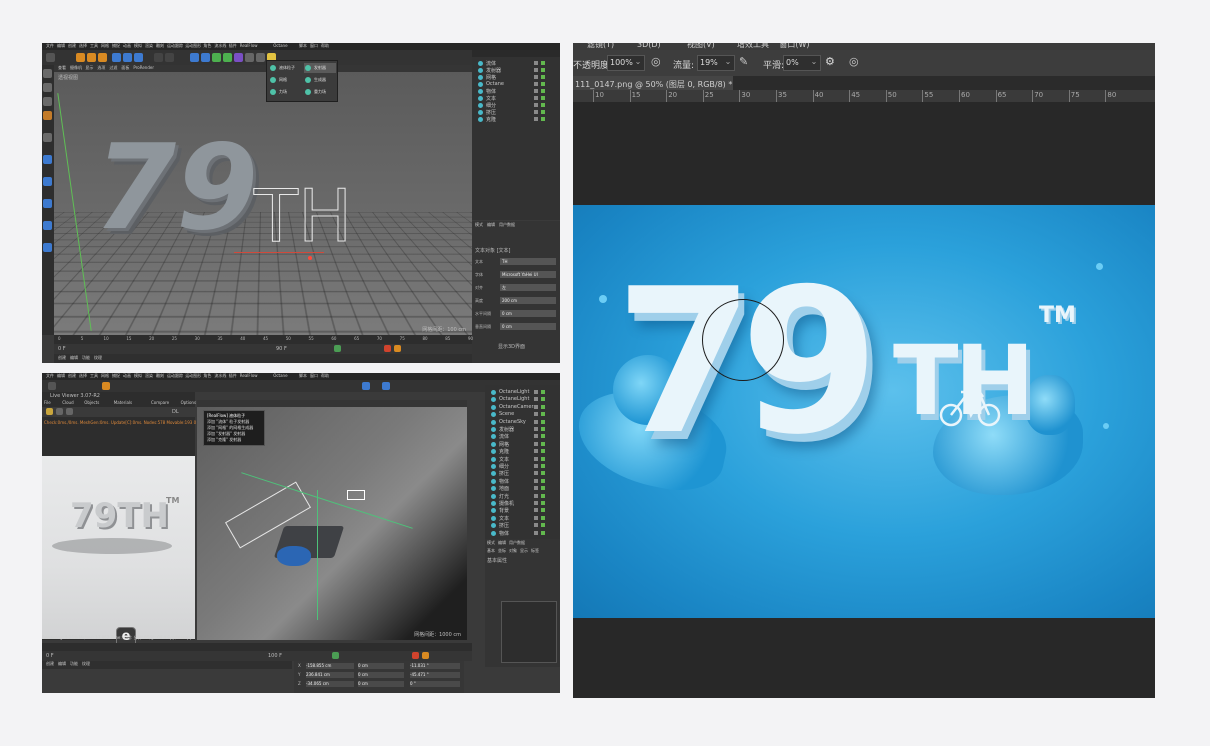 The height and width of the screenshot is (746, 1210). Describe the element at coordinates (425, 655) in the screenshot. I see `key-icon` at that location.